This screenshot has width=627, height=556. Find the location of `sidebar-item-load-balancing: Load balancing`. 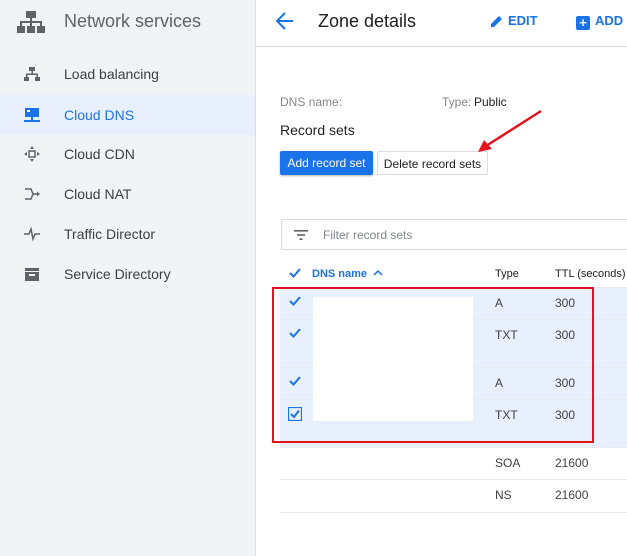

sidebar-item-load-balancing: Load balancing is located at coordinates (127, 74).